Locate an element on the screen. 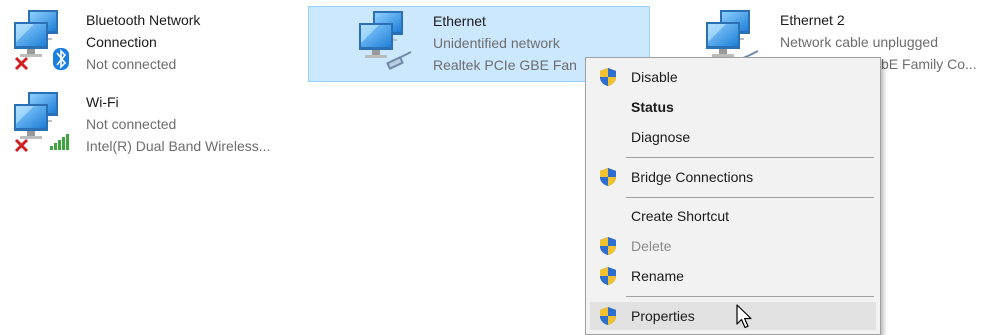 This screenshot has height=335, width=990. menu-item-bridge-connections: Bridge Connections is located at coordinates (733, 177).